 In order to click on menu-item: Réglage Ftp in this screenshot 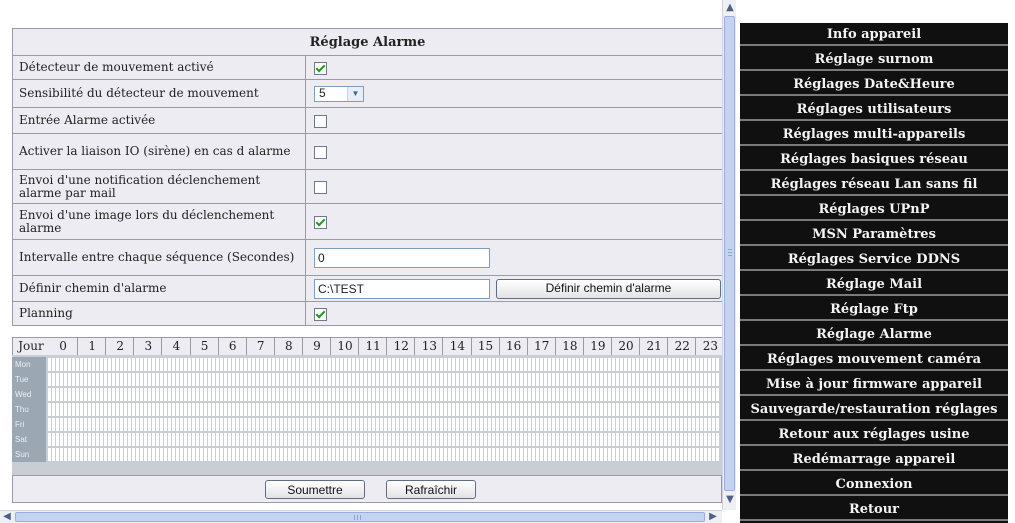, I will do `click(874, 309)`.